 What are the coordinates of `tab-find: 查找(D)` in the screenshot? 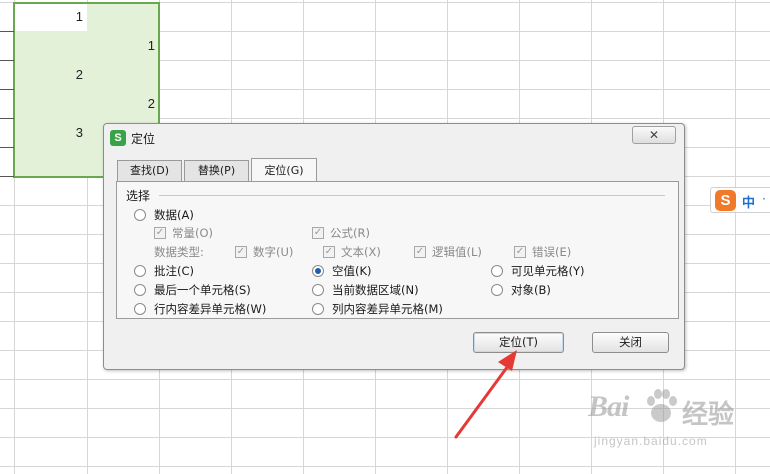 It's located at (149, 171).